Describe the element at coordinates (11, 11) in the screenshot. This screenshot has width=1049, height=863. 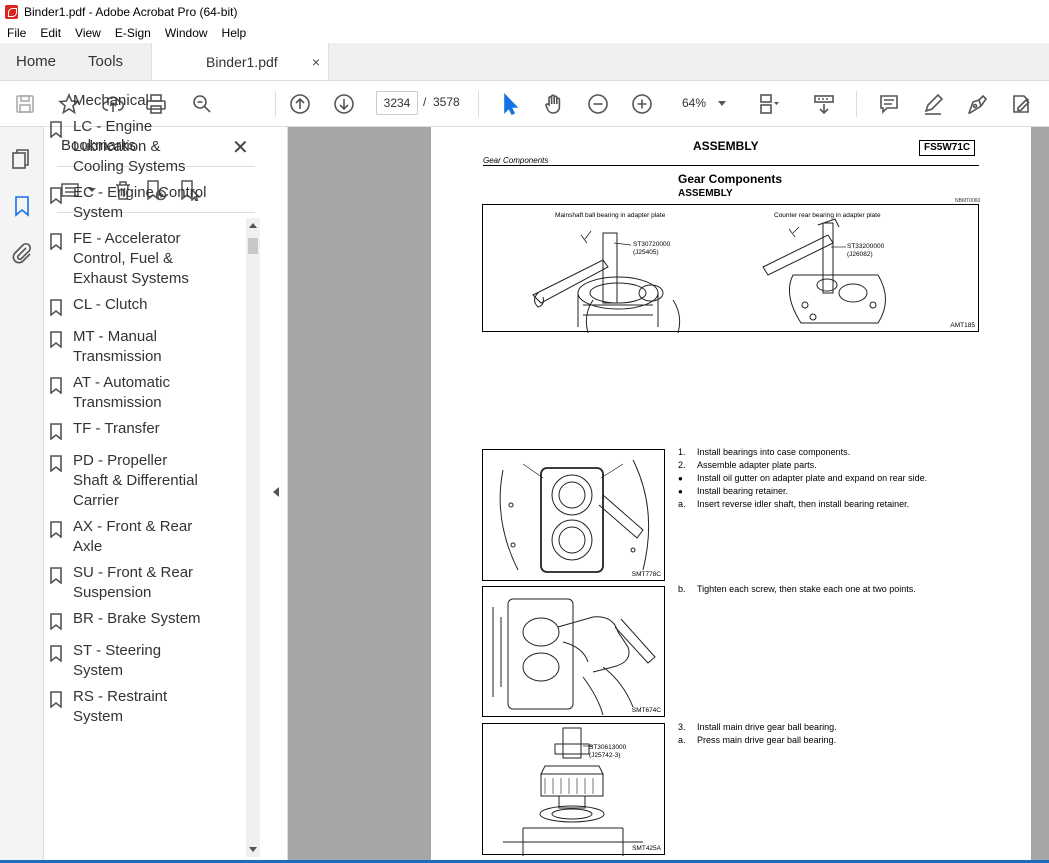
I see `acrobat-app-icon` at that location.